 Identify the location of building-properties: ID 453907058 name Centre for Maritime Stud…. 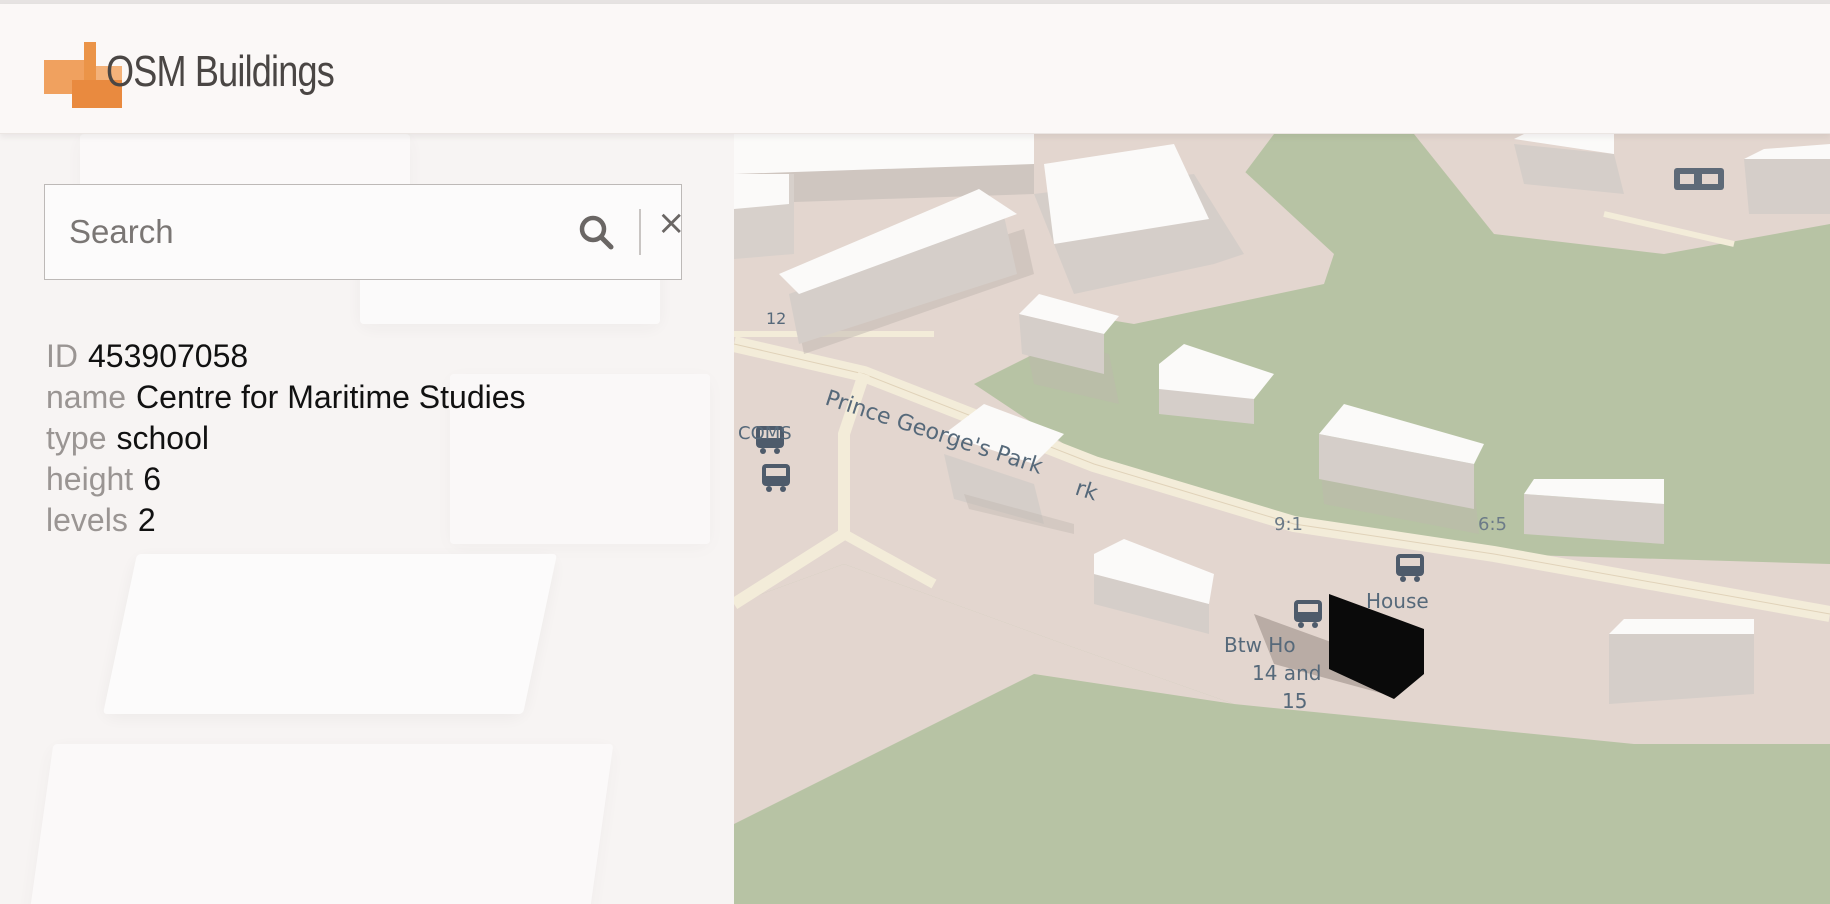
(286, 438).